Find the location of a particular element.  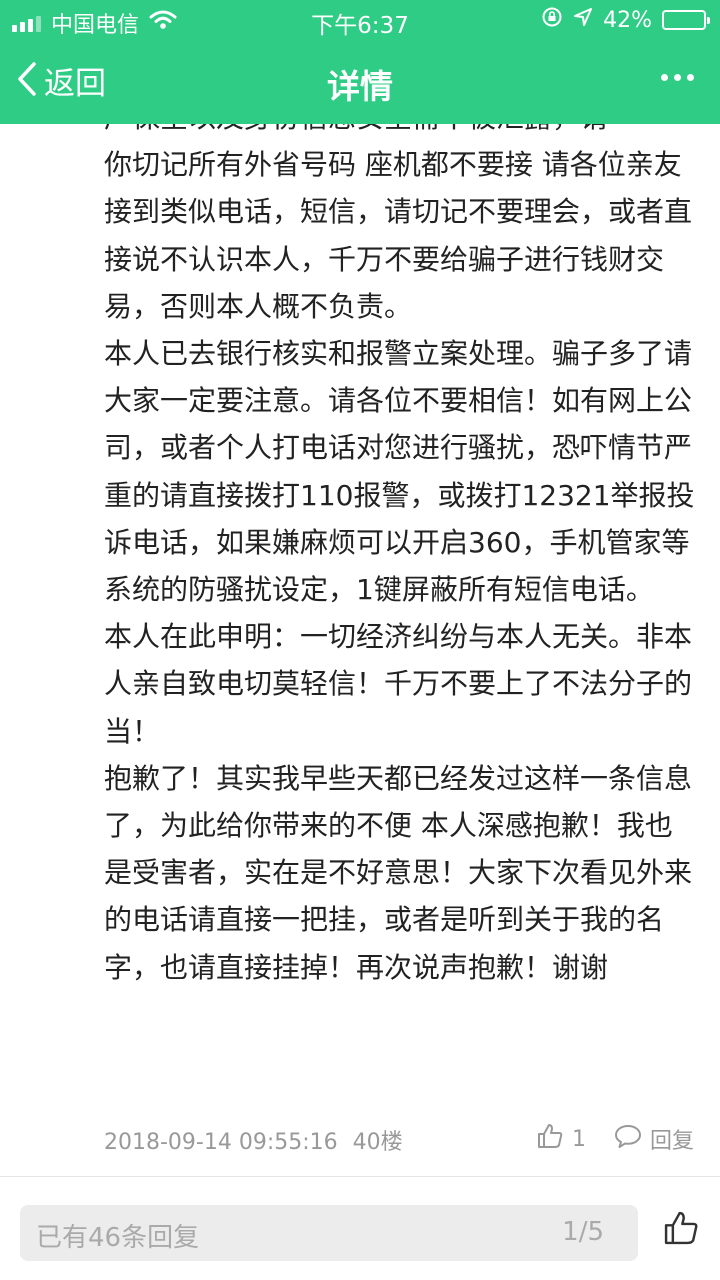

header: 中国电信 下午6:37 42% 返回 详情 is located at coordinates (360, 62).